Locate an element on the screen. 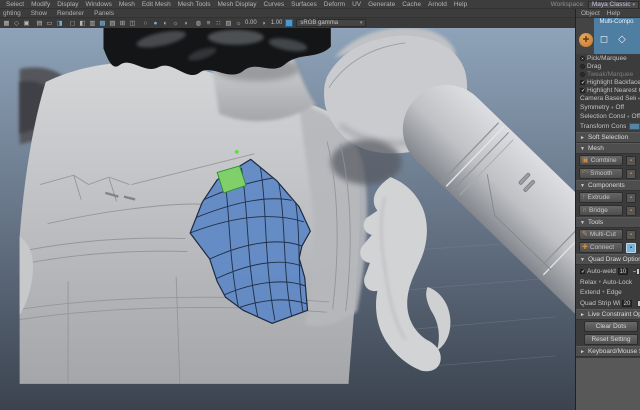 This screenshot has height=410, width=640. lock-camera-icon: ▣ is located at coordinates (26, 23).